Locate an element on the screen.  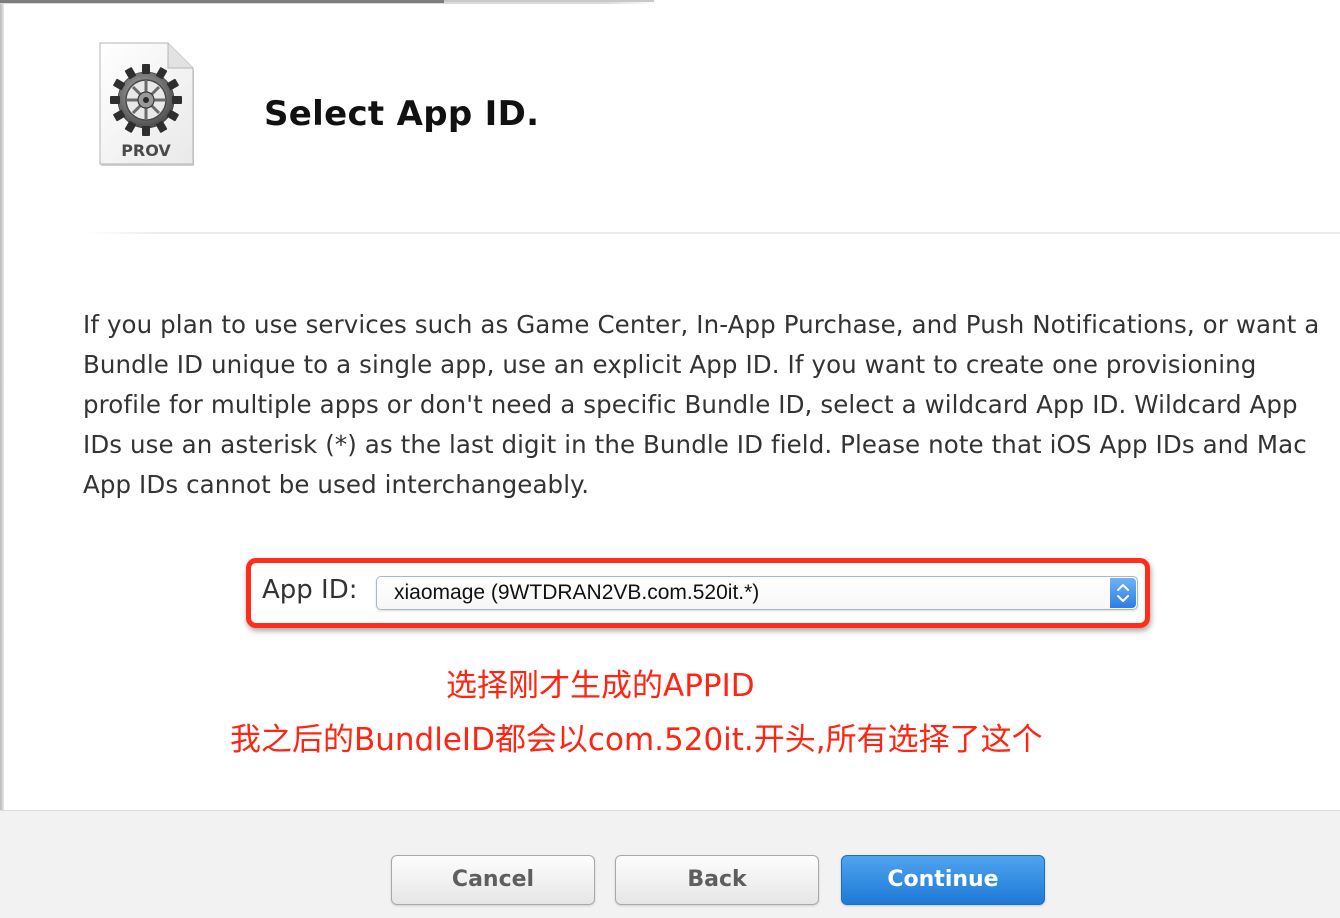
page-title: Select App ID. is located at coordinates (402, 114).